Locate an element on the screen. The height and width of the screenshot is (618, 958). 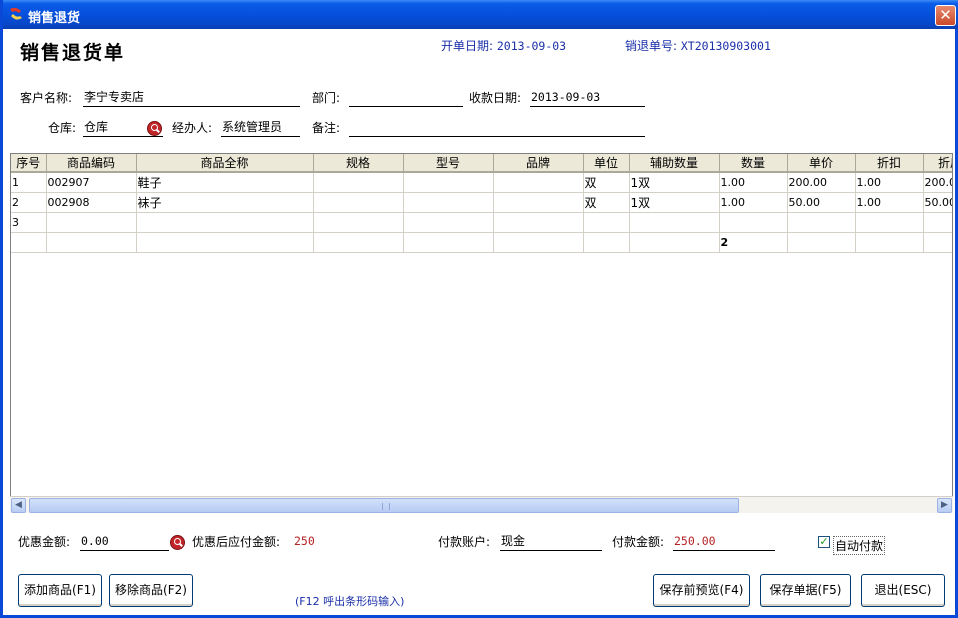
column-header: 商品编码 is located at coordinates (91, 163).